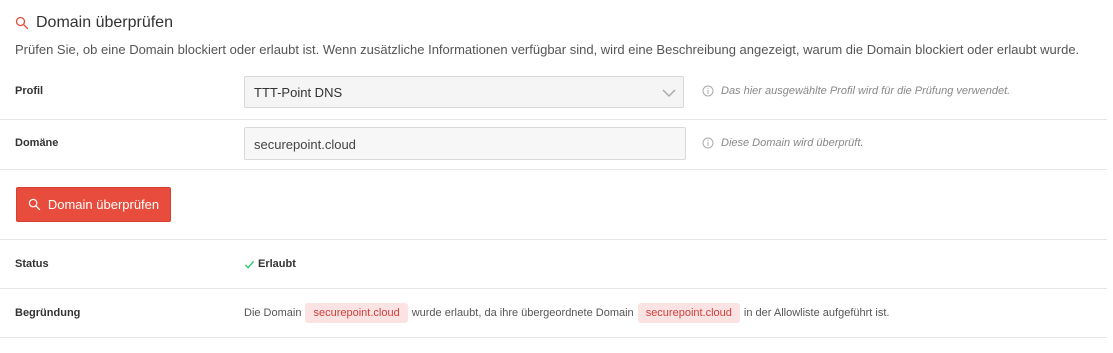 The image size is (1113, 353). Describe the element at coordinates (816, 313) in the screenshot. I see `reason-suffix: in der Allowliste aufgeführt ist.` at that location.